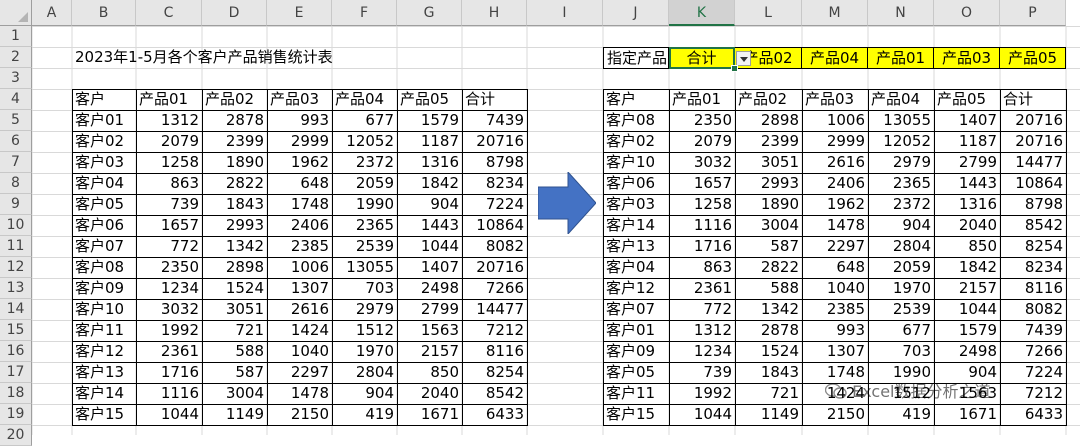 The height and width of the screenshot is (446, 1080). What do you see at coordinates (702, 142) in the screenshot?
I see `sorted-value-cell: 2079` at bounding box center [702, 142].